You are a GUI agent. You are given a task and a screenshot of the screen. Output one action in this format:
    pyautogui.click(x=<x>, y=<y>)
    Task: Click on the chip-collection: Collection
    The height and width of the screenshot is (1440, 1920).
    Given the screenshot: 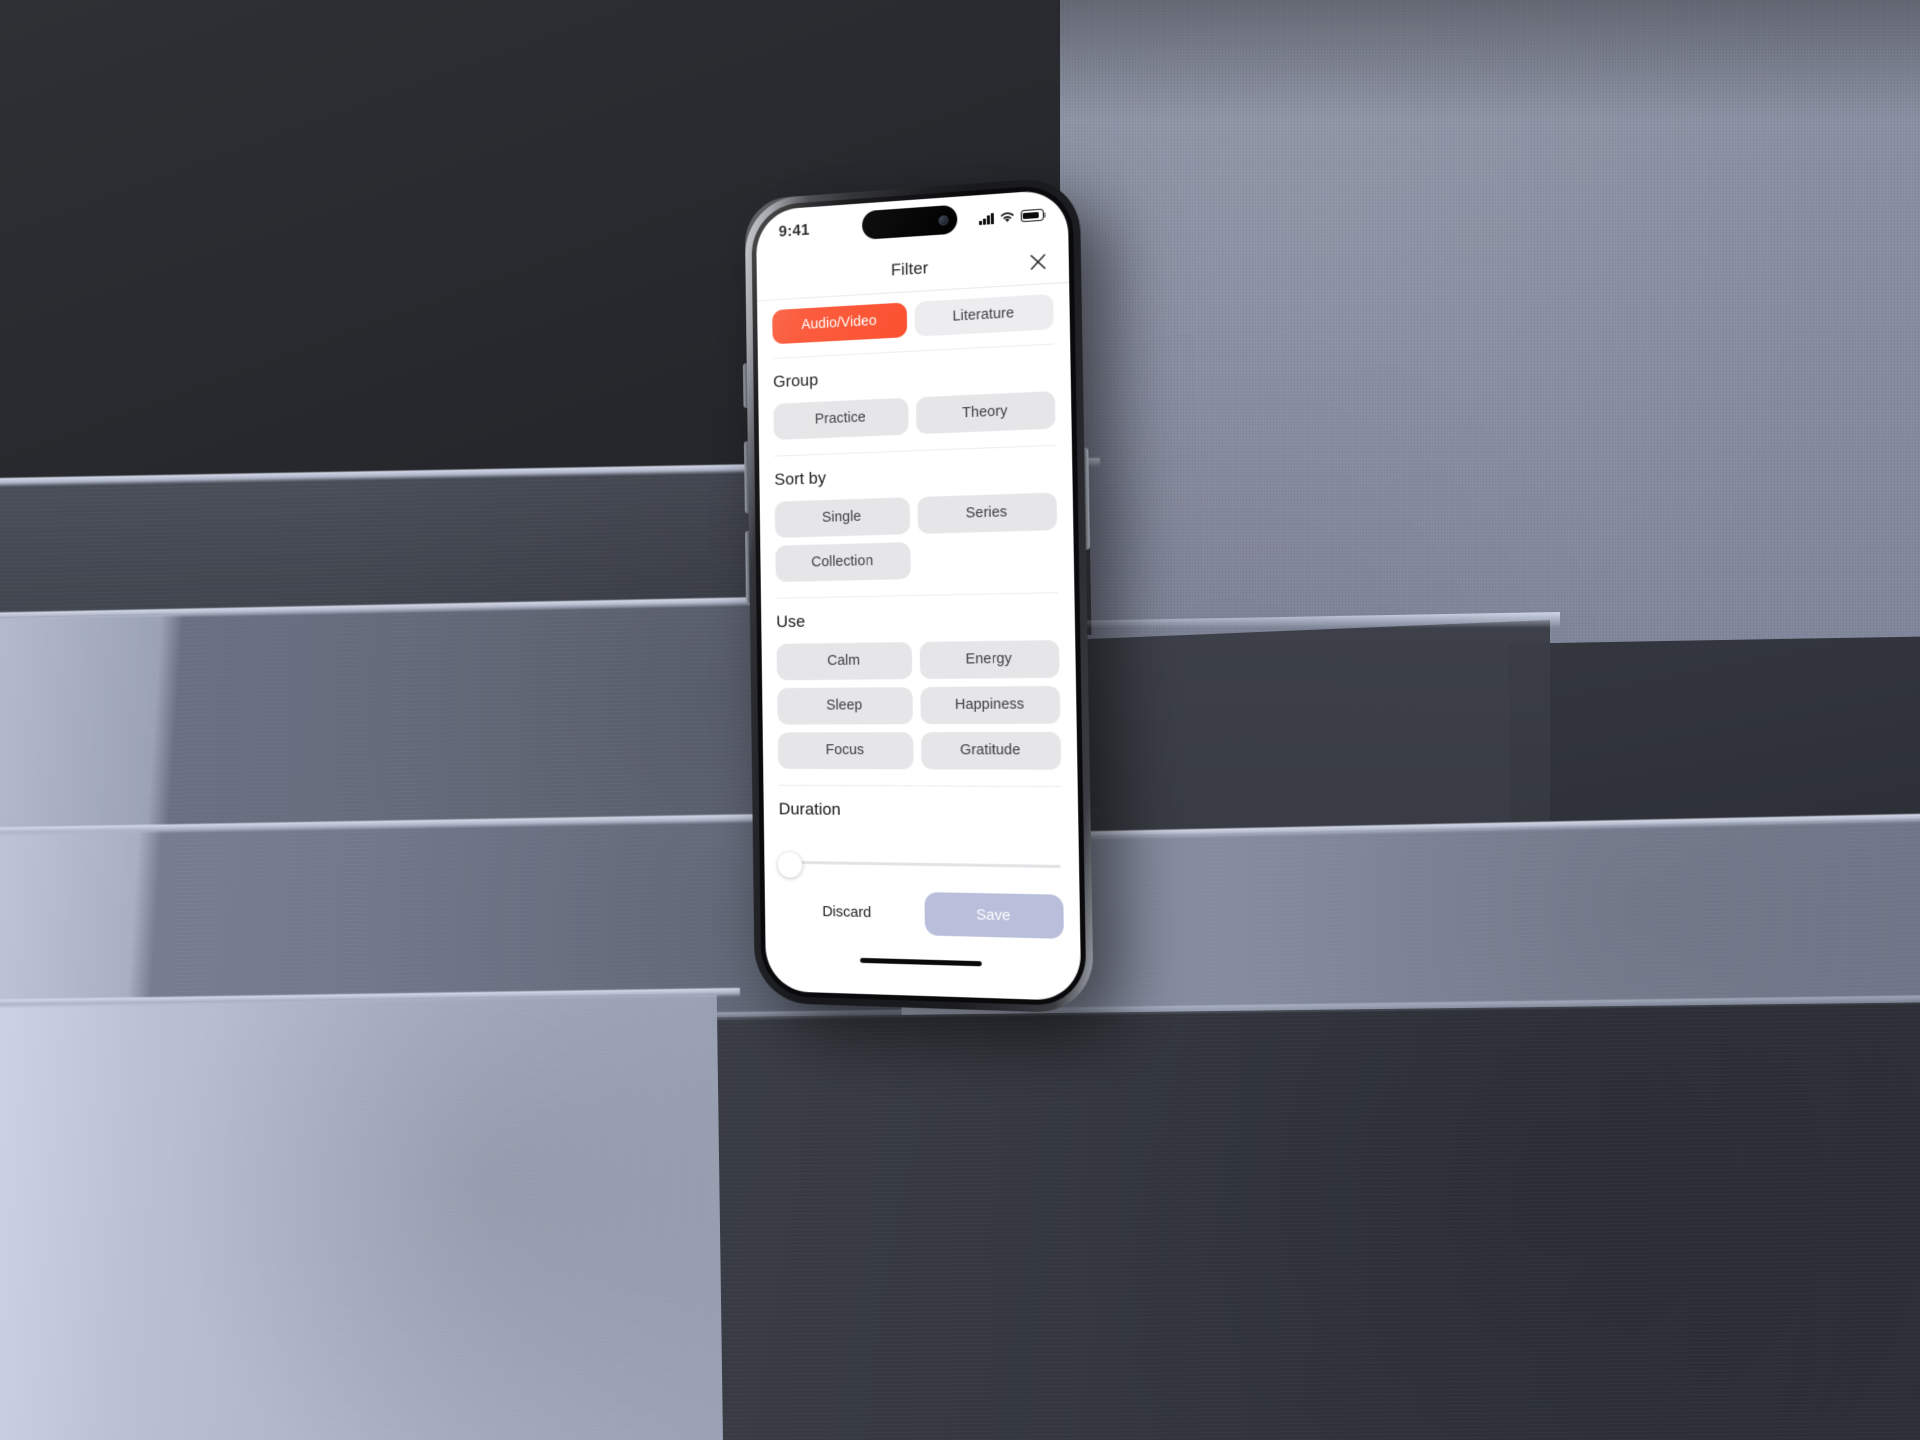 What is the action you would take?
    pyautogui.click(x=843, y=562)
    